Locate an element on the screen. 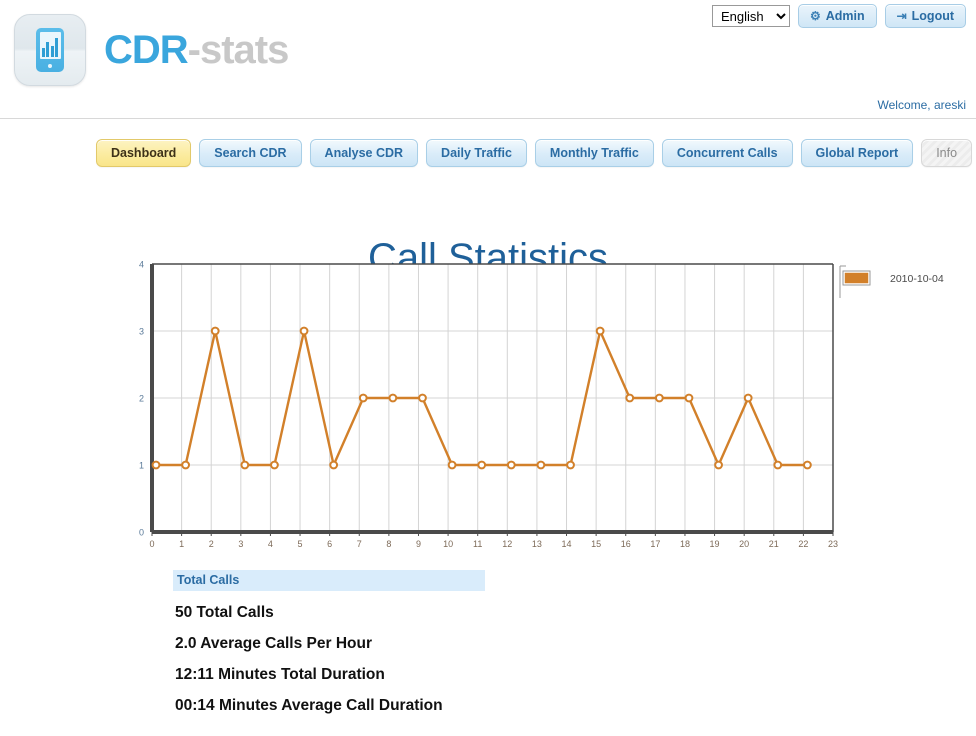 The height and width of the screenshot is (736, 976). tab-daily-traffic: Daily Traffic is located at coordinates (476, 153).